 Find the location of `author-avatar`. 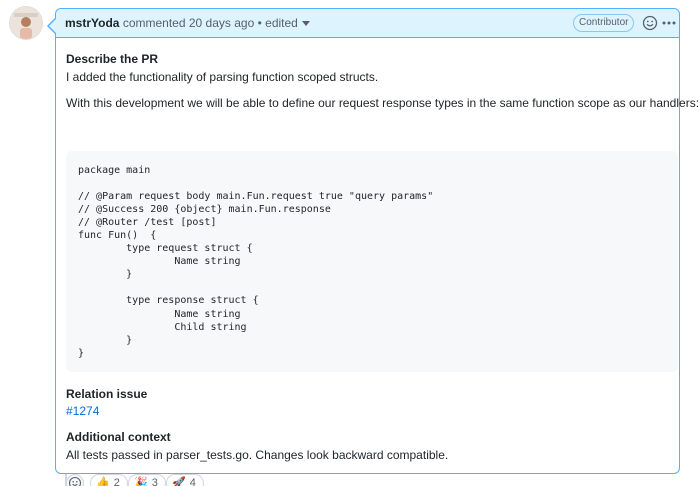

author-avatar is located at coordinates (26, 23).